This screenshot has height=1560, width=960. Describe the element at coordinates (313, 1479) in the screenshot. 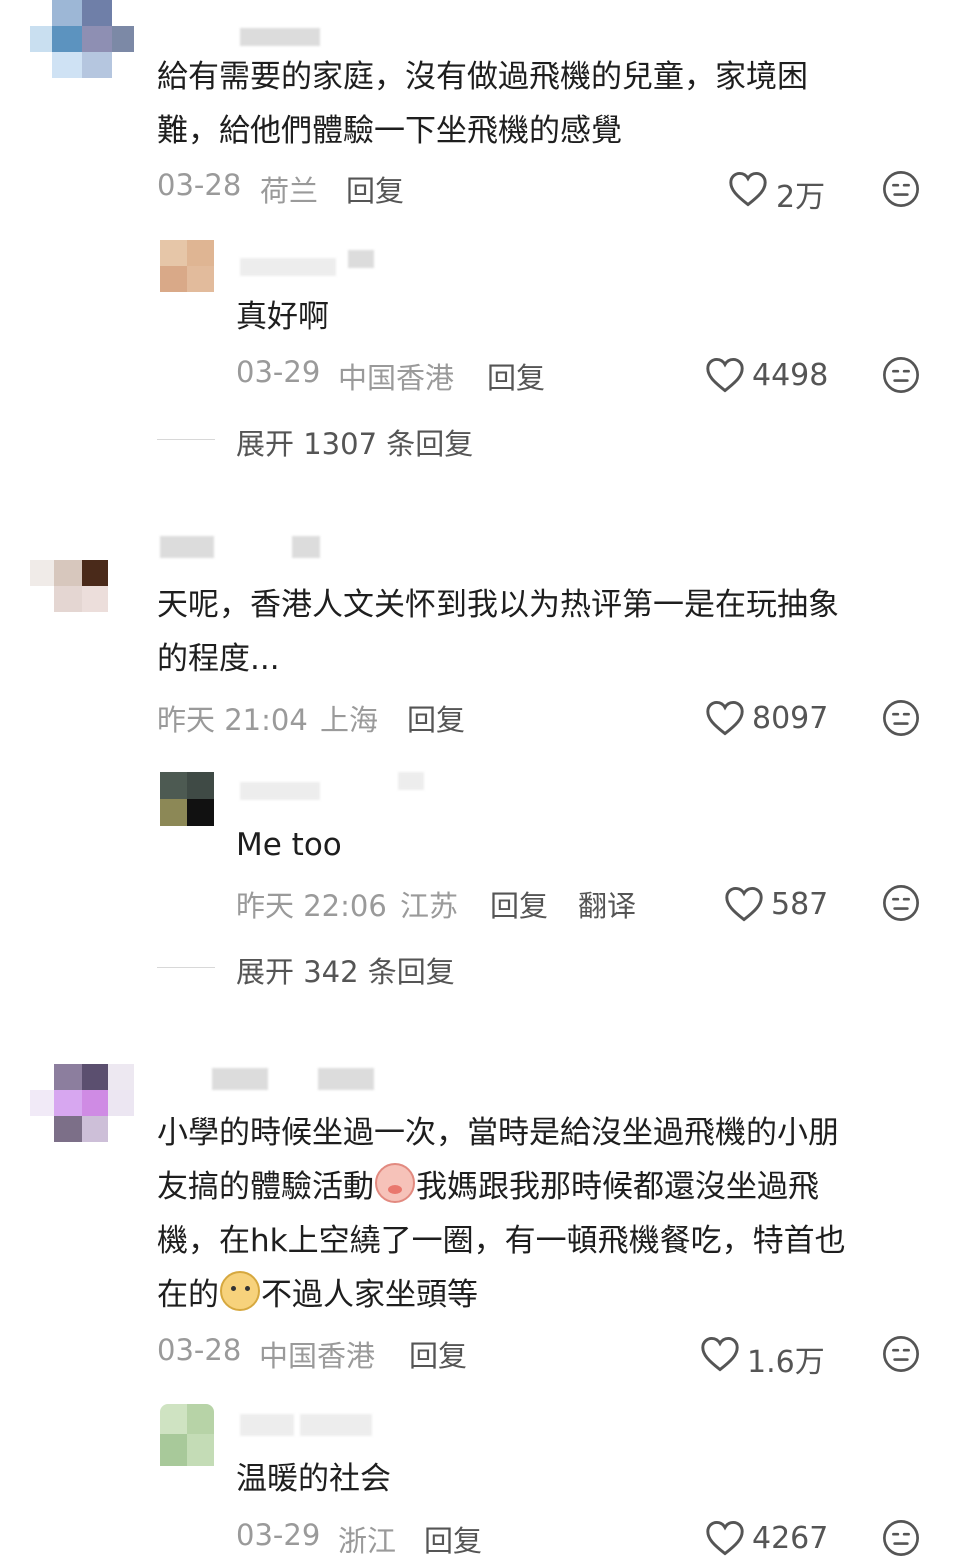

I see `reply-text: 温暖的社会` at that location.